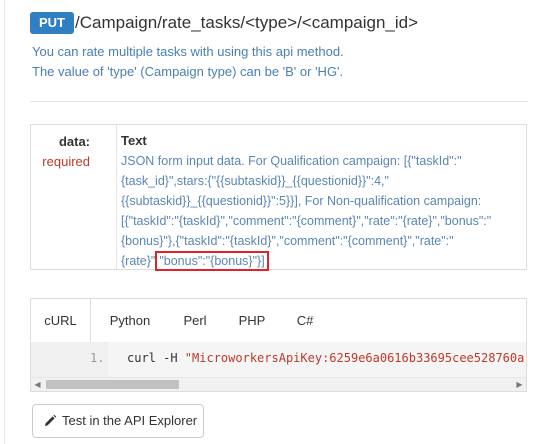  I want to click on code-tab-bar: cURL Python Perl PHP C#, so click(278, 320).